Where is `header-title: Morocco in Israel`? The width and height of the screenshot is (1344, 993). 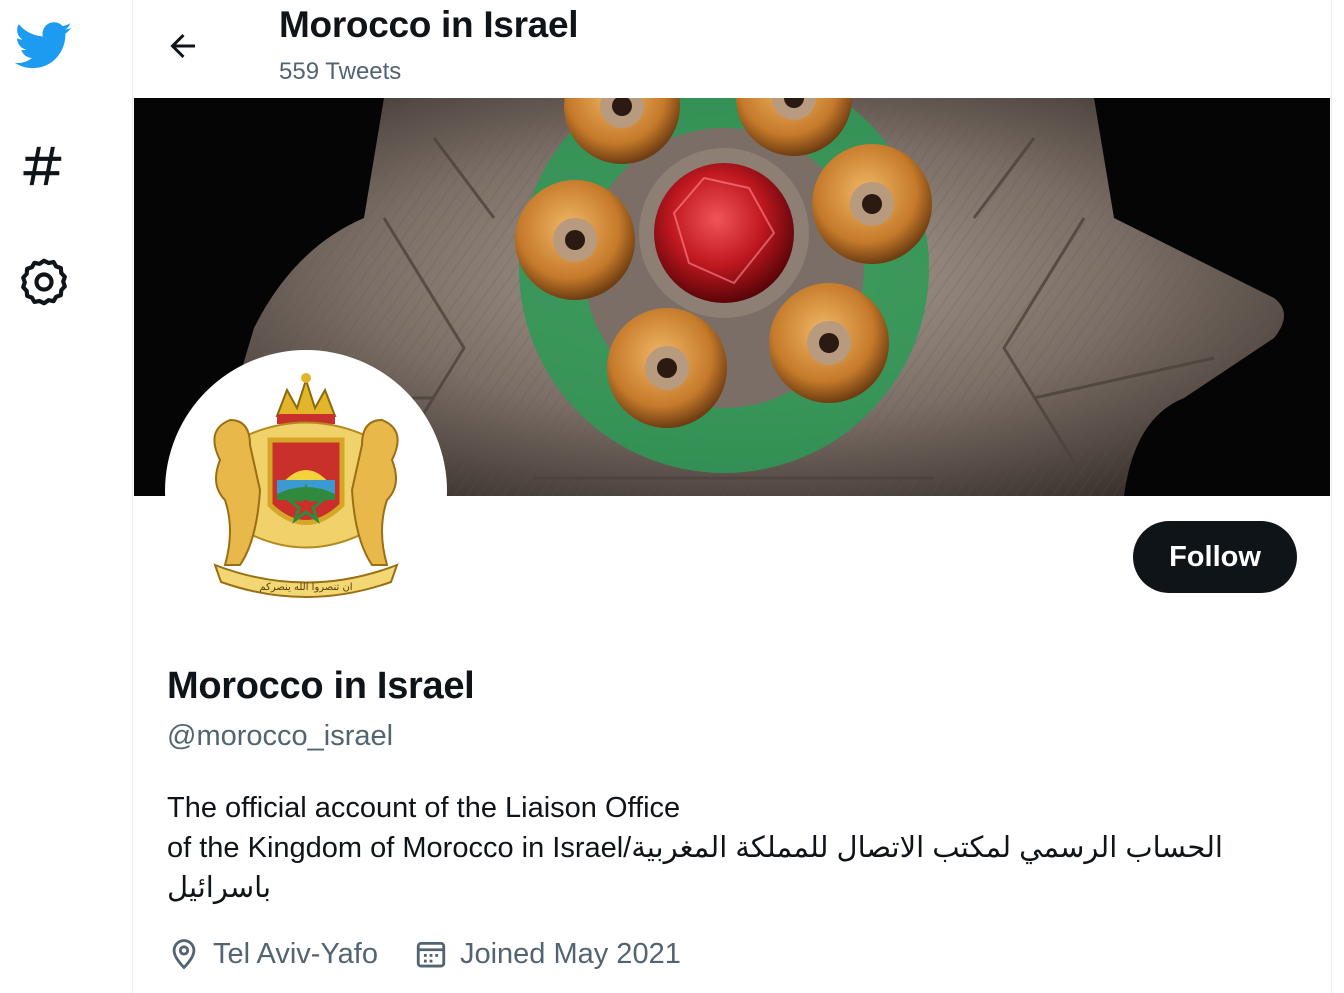
header-title: Morocco in Israel is located at coordinates (429, 24).